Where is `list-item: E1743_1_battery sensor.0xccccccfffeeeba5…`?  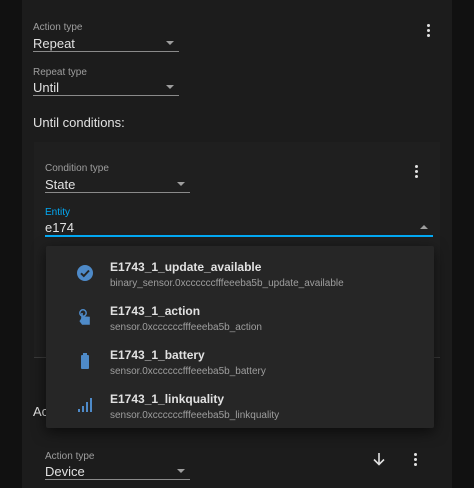 list-item: E1743_1_battery sensor.0xccccccfffeeeba5… is located at coordinates (240, 360).